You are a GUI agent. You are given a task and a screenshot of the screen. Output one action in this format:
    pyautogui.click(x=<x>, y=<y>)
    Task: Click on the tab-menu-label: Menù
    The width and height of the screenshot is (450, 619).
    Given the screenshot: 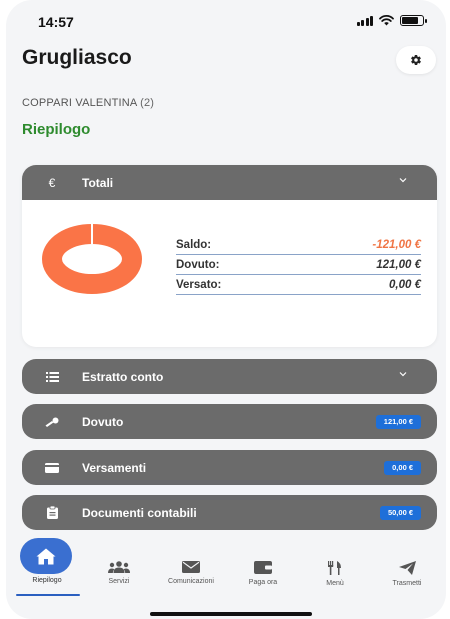 What is the action you would take?
    pyautogui.click(x=335, y=583)
    